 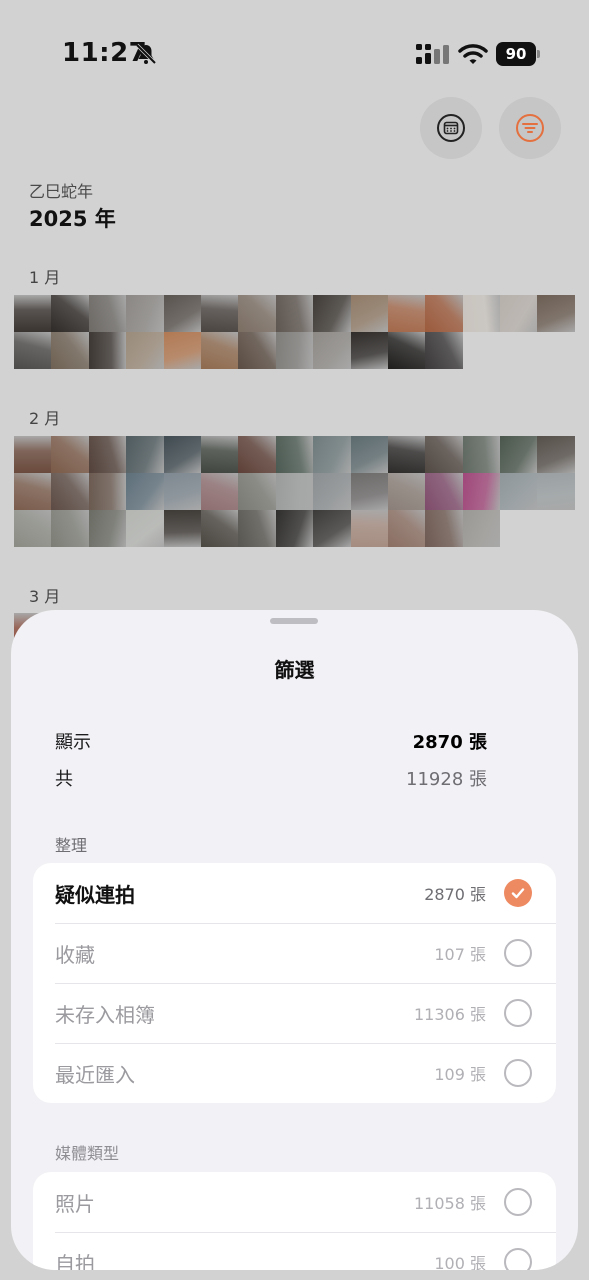 What do you see at coordinates (75, 1261) in the screenshot?
I see `option-label: 自拍` at bounding box center [75, 1261].